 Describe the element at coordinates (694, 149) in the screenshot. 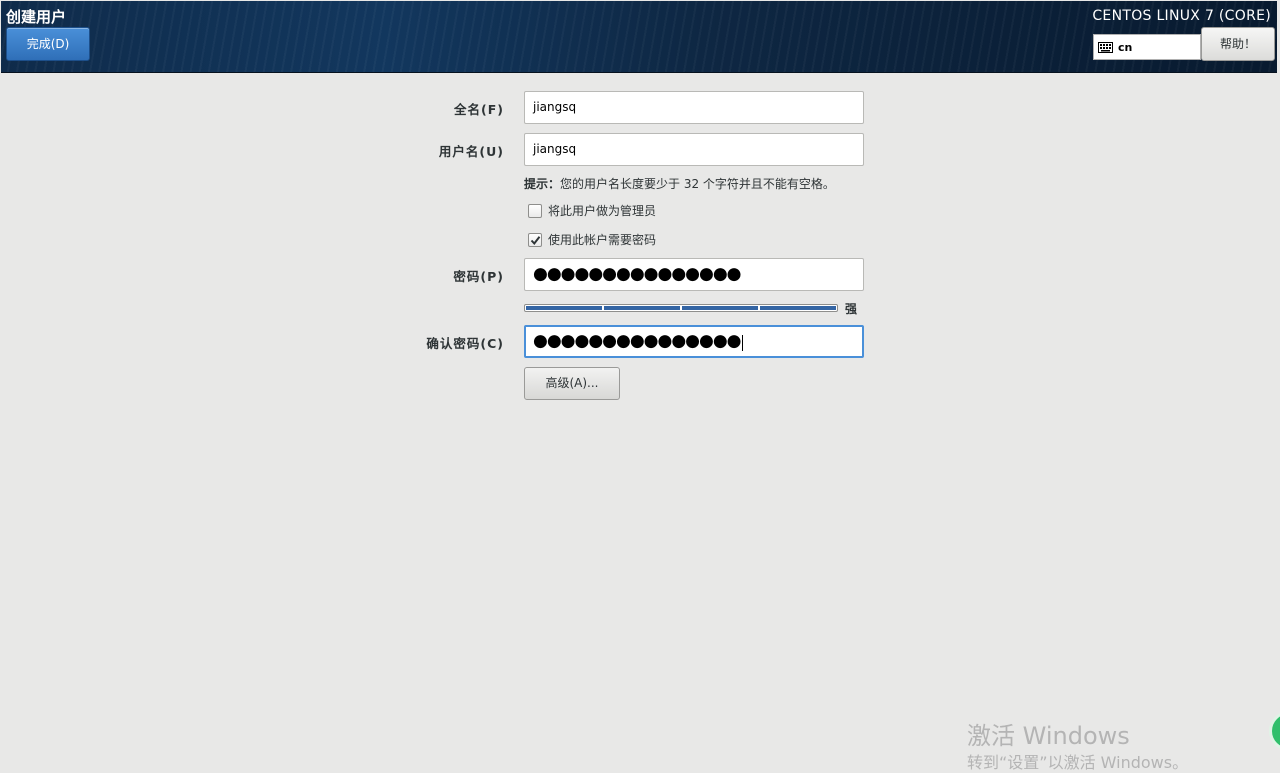

I see `username-input: jiangsq` at that location.